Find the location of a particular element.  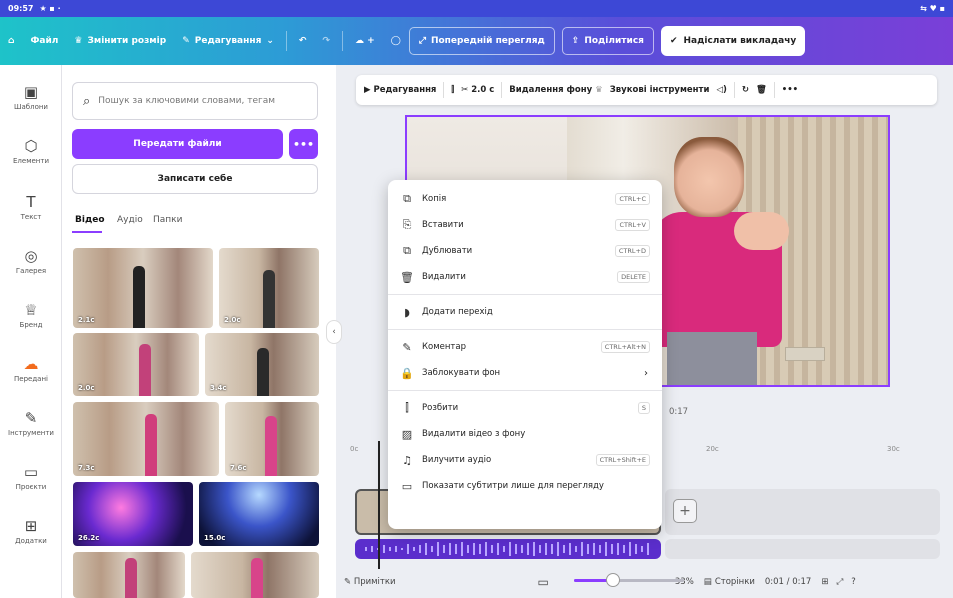

rail-tools: ✎ Інструменти is located at coordinates (31, 423).